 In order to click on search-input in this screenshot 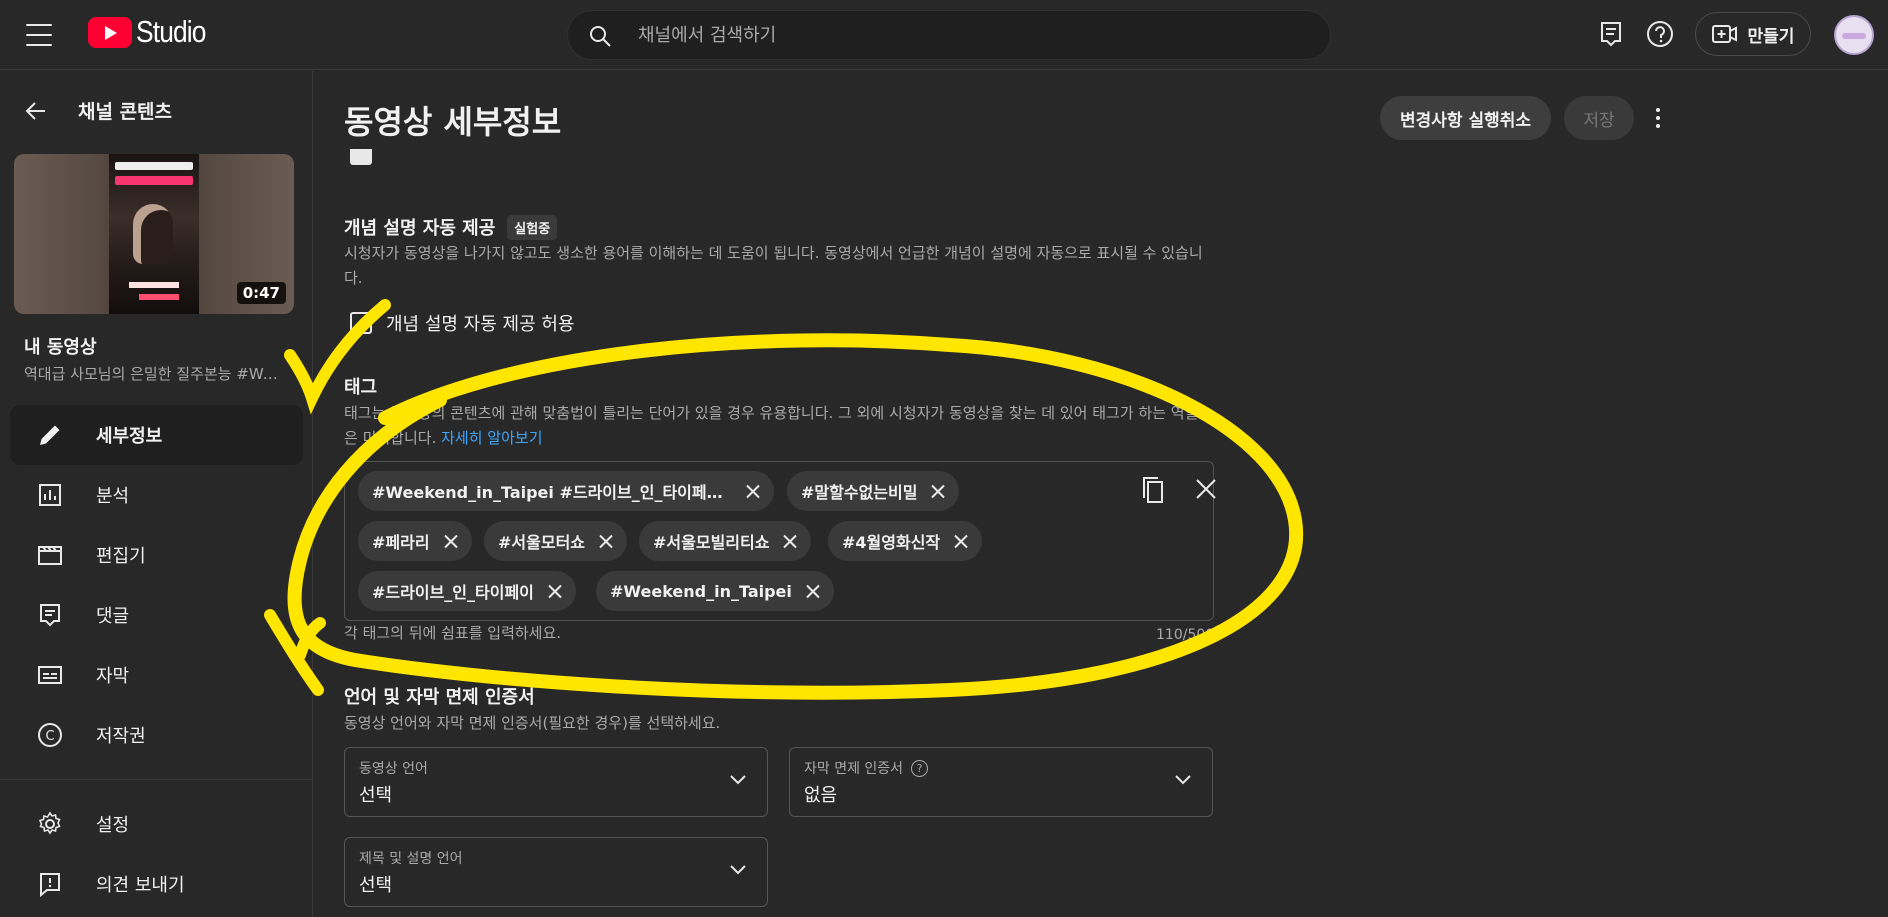, I will do `click(968, 35)`.